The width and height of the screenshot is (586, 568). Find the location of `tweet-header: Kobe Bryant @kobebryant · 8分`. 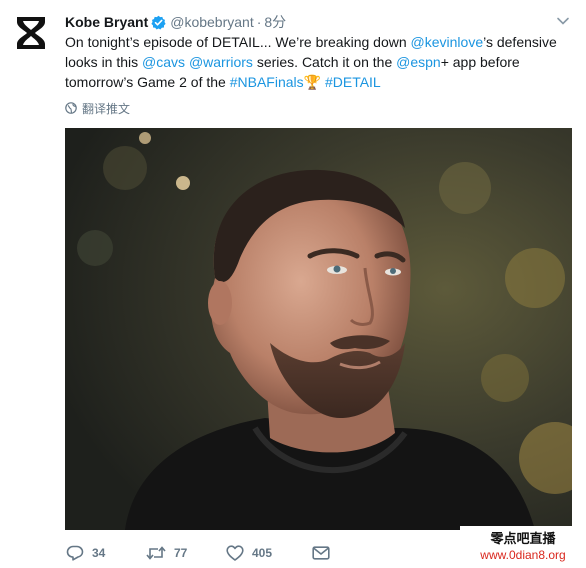

tweet-header: Kobe Bryant @kobebryant · 8分 is located at coordinates (305, 22).